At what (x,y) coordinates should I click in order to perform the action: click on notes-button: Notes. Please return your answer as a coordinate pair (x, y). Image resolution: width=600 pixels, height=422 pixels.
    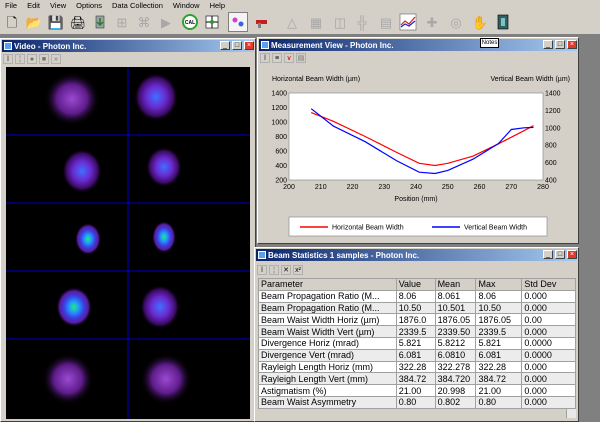
    Looking at the image, I should click on (489, 43).